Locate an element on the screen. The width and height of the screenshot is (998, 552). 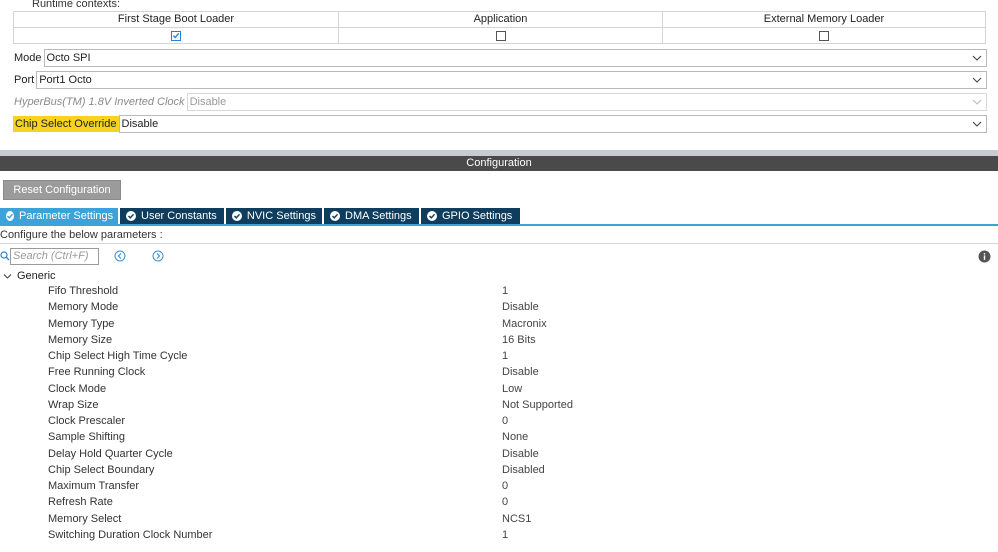
context-column-application: Application is located at coordinates (501, 27).